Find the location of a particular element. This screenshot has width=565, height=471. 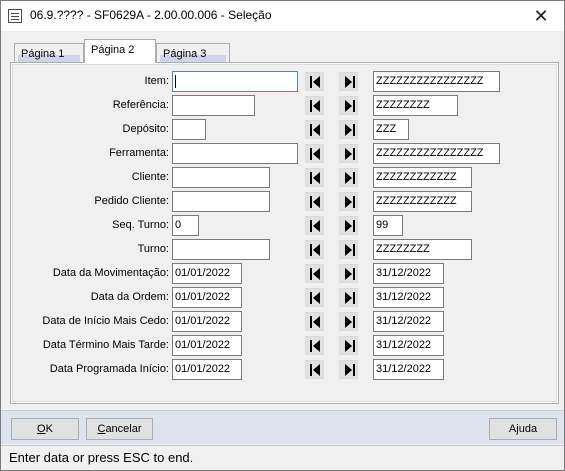

cliente-first-button is located at coordinates (314, 177).